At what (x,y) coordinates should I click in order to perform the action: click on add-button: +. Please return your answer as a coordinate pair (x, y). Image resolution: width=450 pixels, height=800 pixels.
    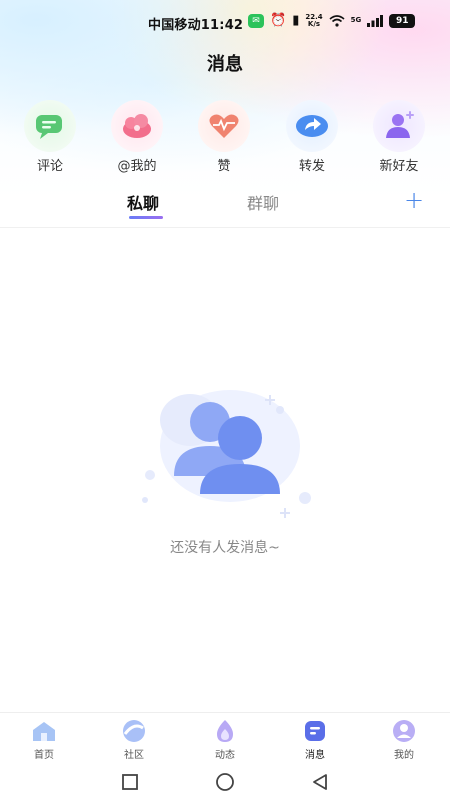
    Looking at the image, I should click on (414, 200).